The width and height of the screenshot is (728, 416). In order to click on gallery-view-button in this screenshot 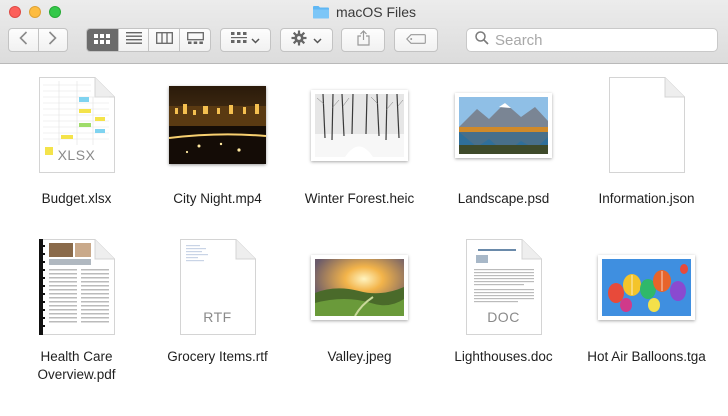, I will do `click(194, 40)`.